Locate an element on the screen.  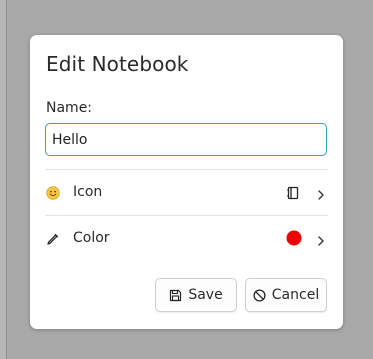
floppy-disk-icon is located at coordinates (175, 295).